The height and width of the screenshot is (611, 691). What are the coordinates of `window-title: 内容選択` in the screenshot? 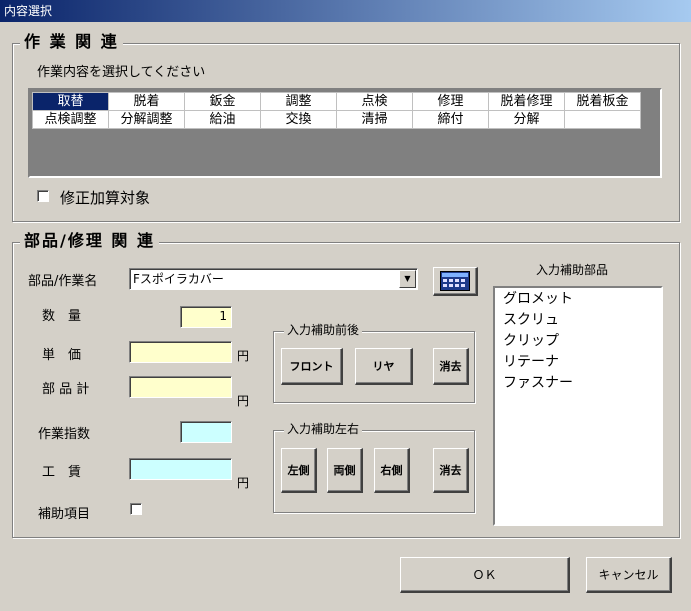 It's located at (28, 11).